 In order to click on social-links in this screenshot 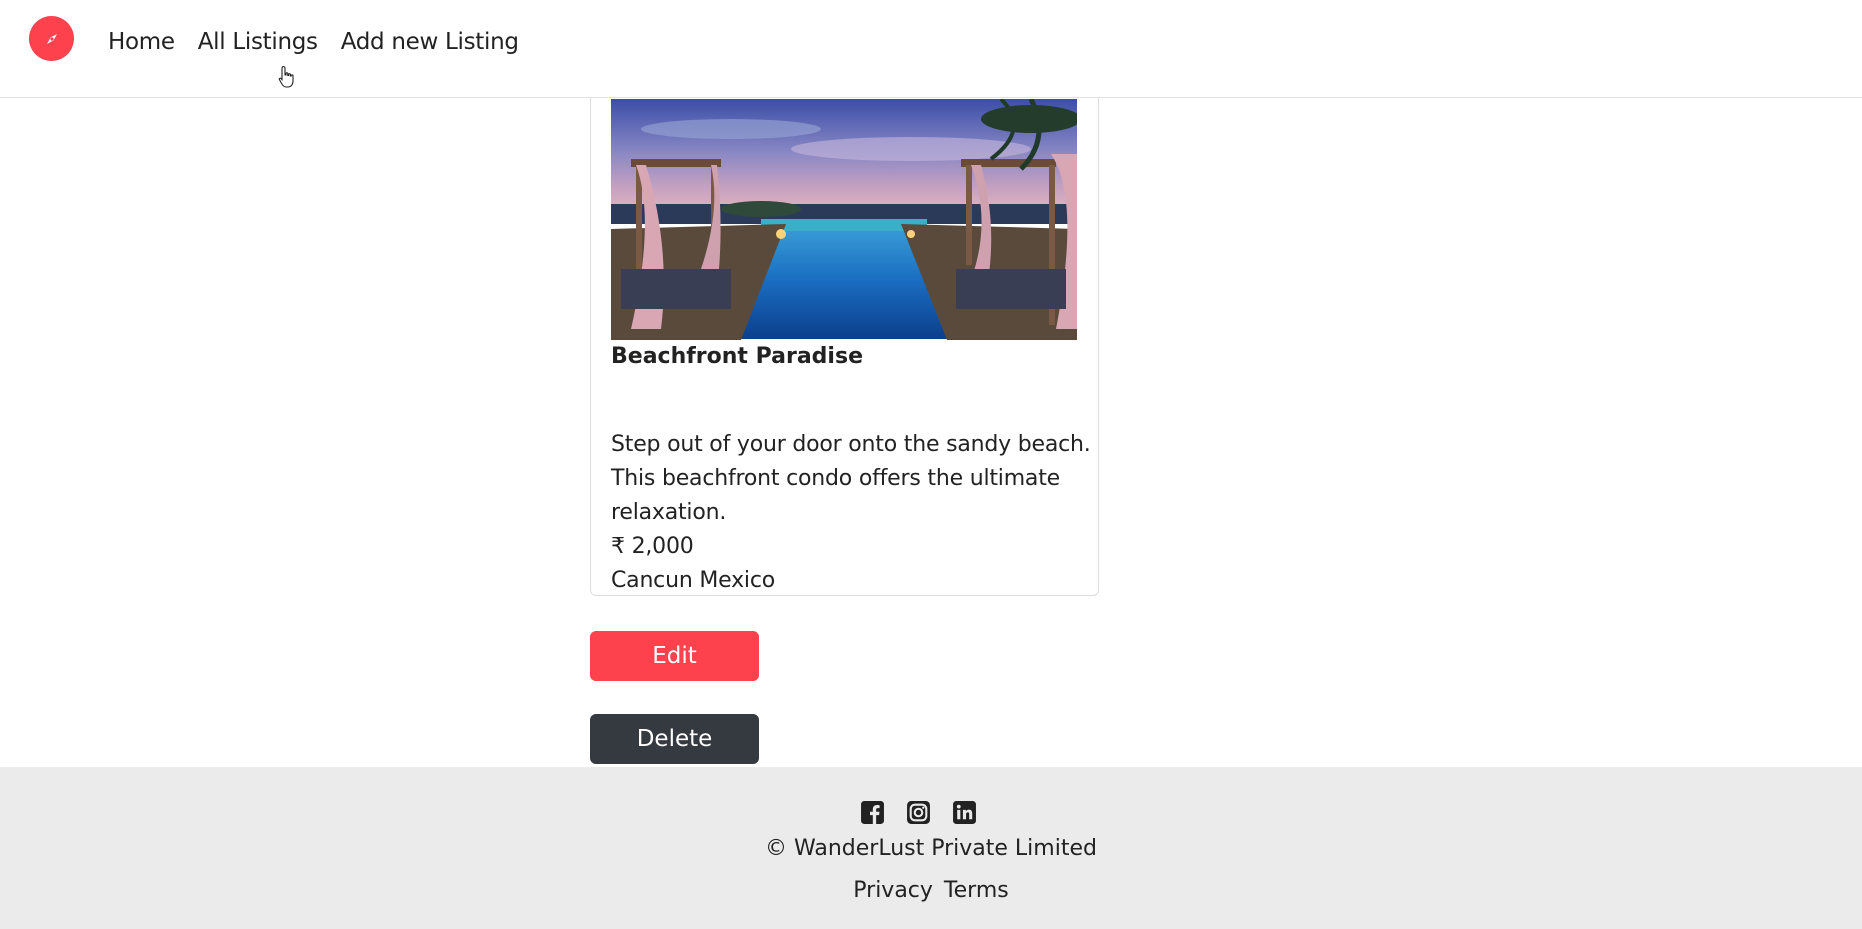, I will do `click(918, 812)`.